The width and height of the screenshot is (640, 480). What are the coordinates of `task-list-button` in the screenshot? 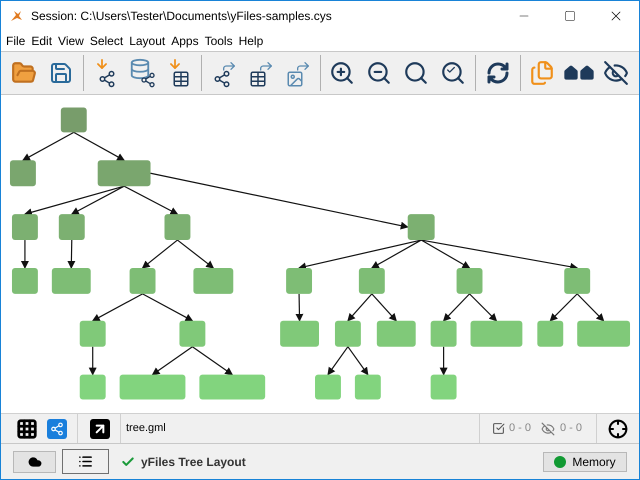 It's located at (85, 461).